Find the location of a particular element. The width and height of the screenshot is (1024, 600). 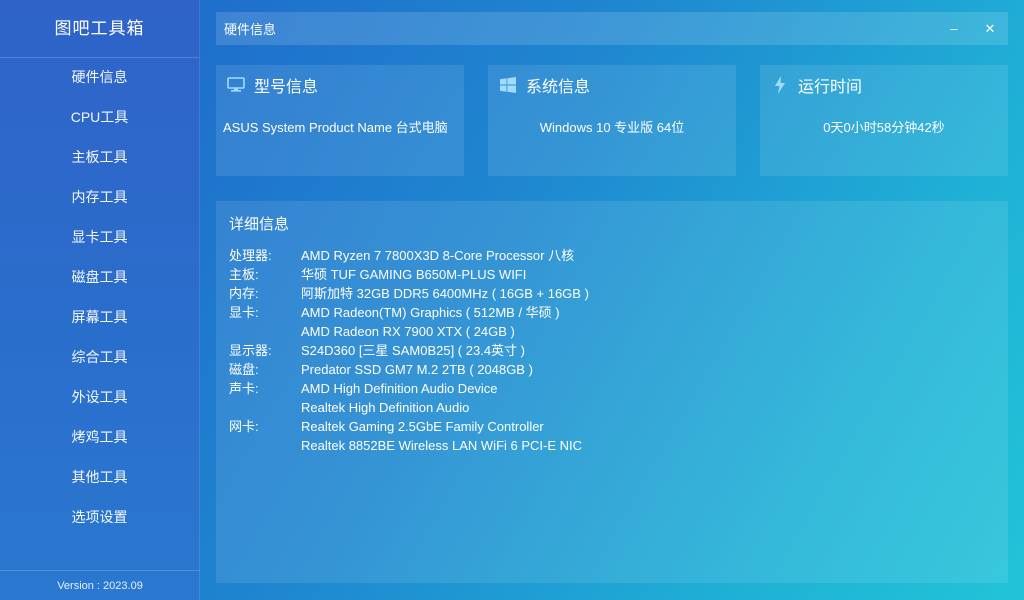

model-info-title: 型号信息 is located at coordinates (286, 87).